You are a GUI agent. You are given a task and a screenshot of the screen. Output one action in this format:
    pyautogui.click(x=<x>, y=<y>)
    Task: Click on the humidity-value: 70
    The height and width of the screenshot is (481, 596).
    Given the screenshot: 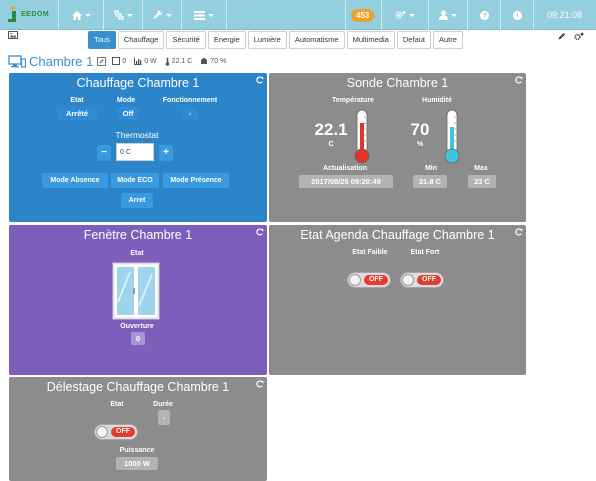 What is the action you would take?
    pyautogui.click(x=420, y=129)
    